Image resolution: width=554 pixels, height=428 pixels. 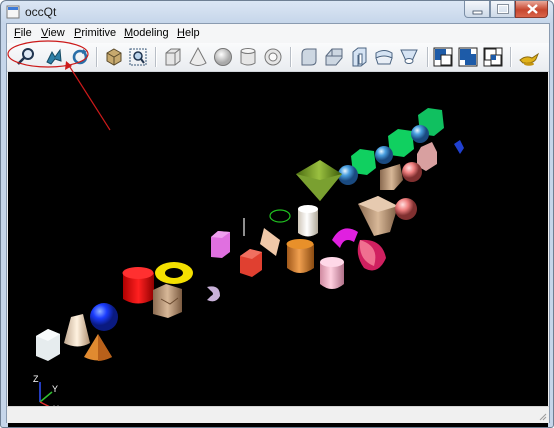 What do you see at coordinates (36, 379) in the screenshot?
I see `axis-z-label: Z` at bounding box center [36, 379].